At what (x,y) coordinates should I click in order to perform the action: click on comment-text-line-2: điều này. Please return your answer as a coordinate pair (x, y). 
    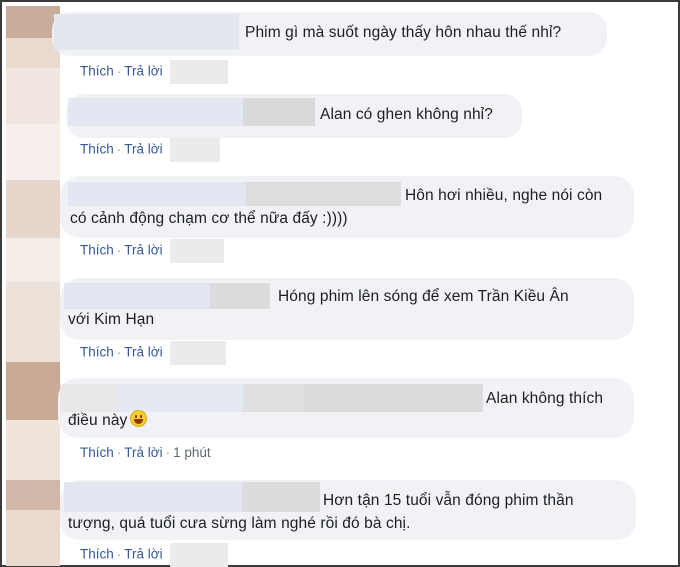
    Looking at the image, I should click on (108, 420).